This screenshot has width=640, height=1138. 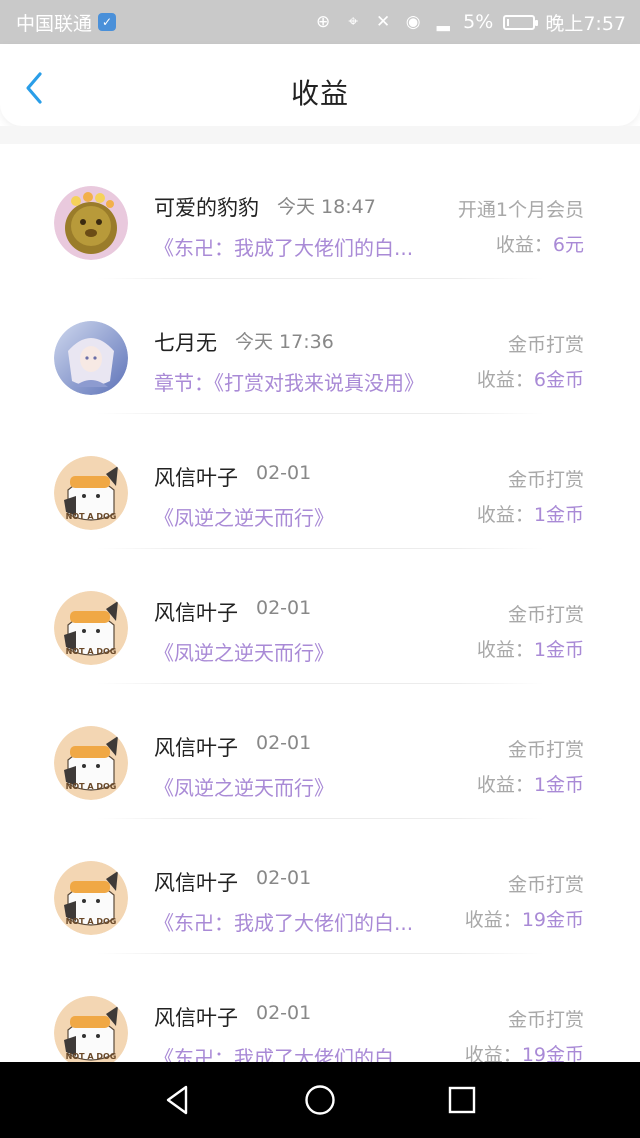 What do you see at coordinates (585, 23) in the screenshot?
I see `clock: 晚上7:57` at bounding box center [585, 23].